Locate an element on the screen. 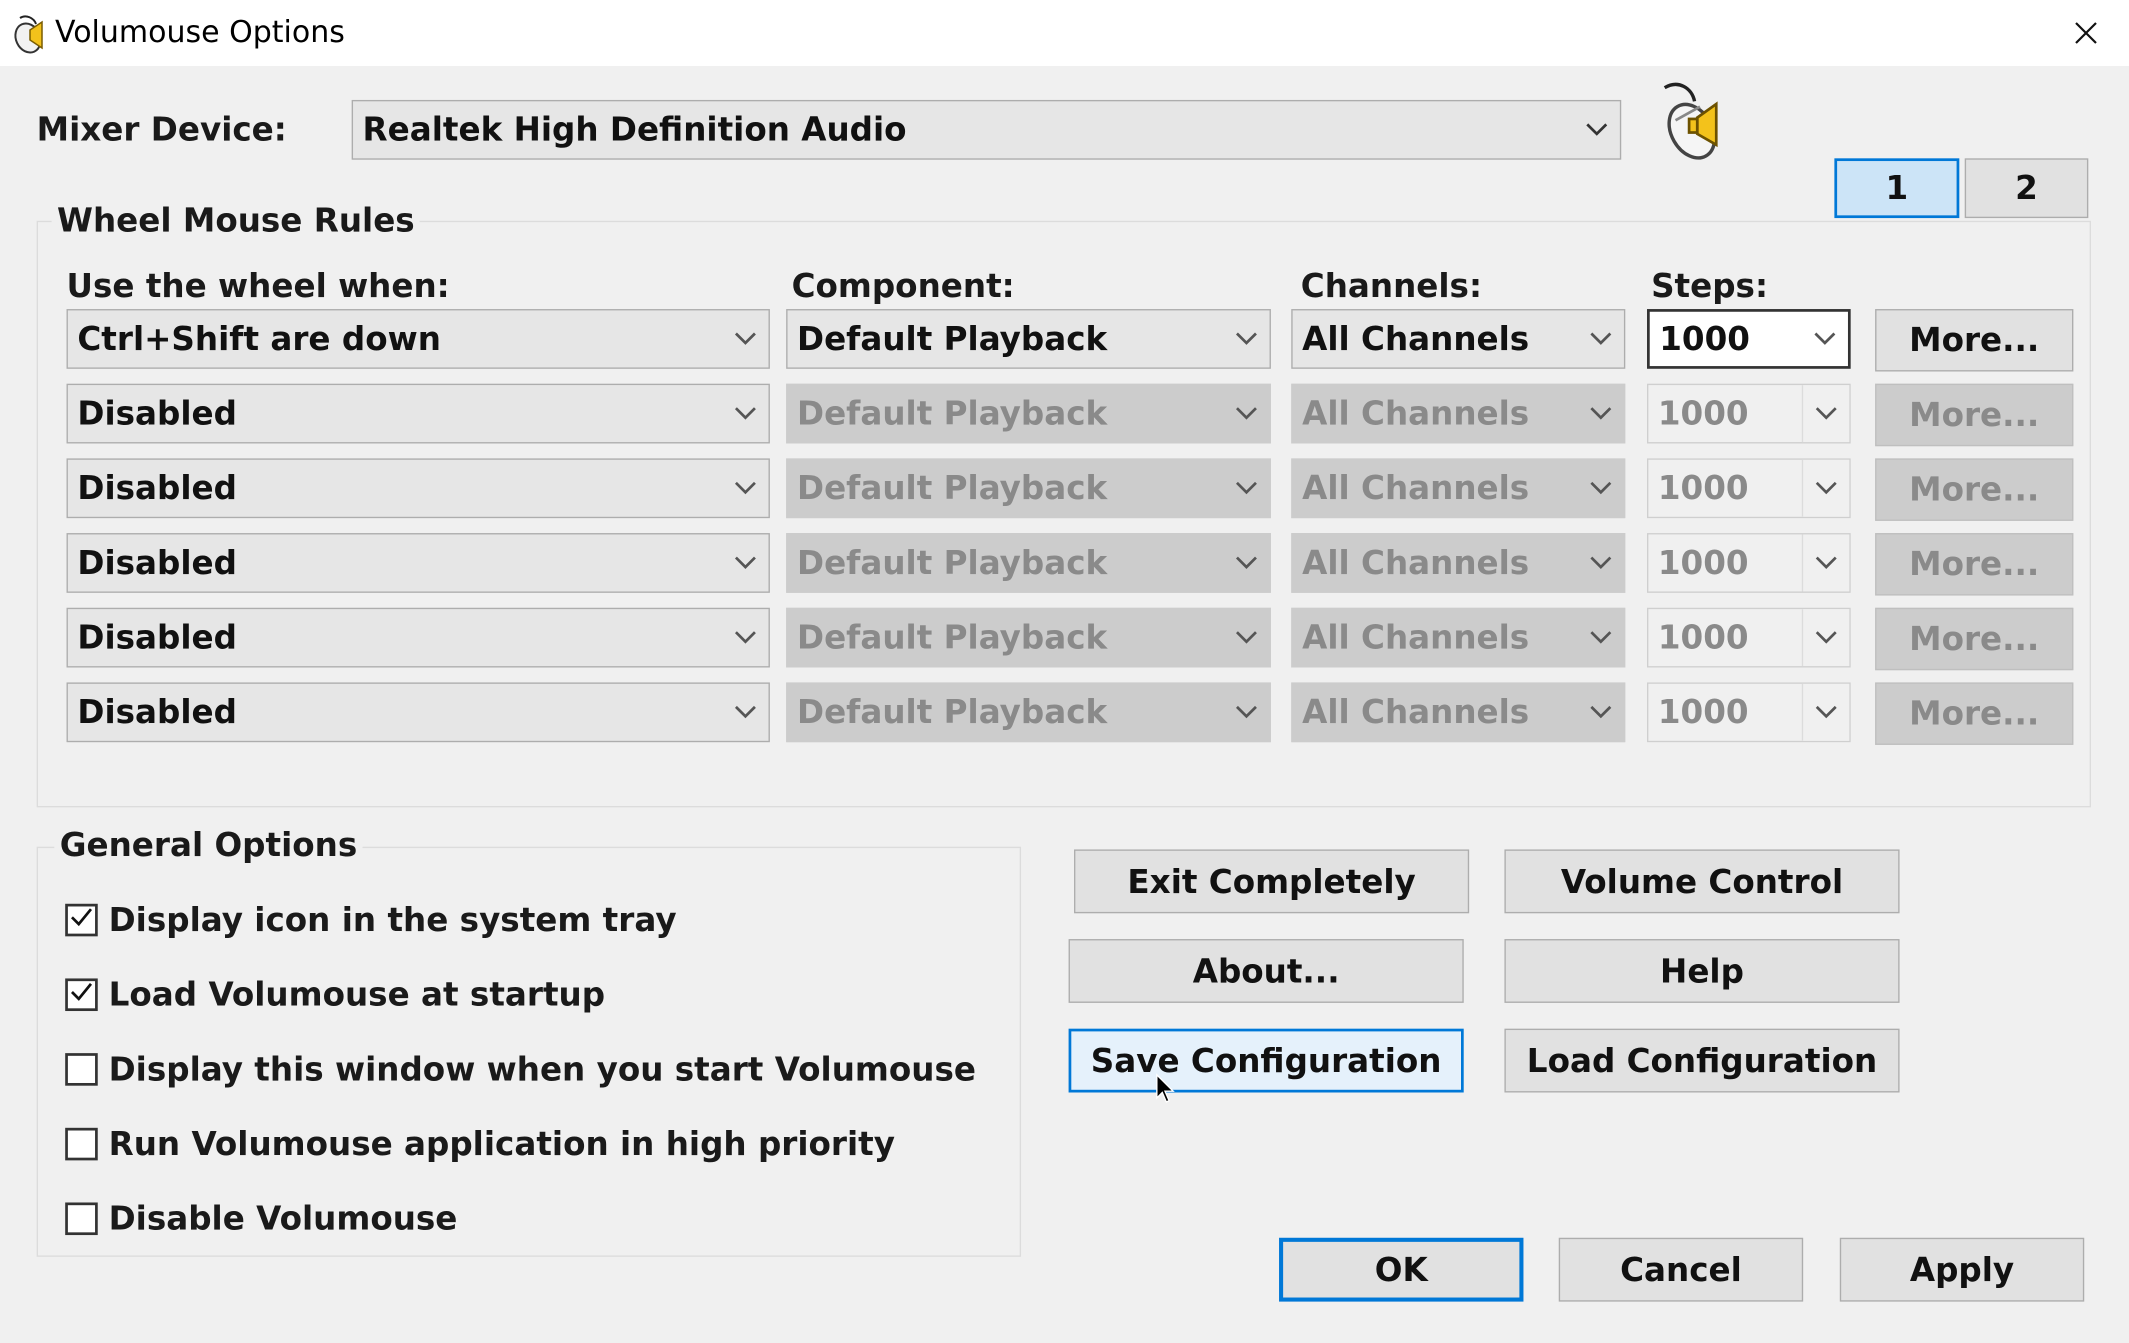  rule-2-when-dropdown: Disabled is located at coordinates (418, 413).